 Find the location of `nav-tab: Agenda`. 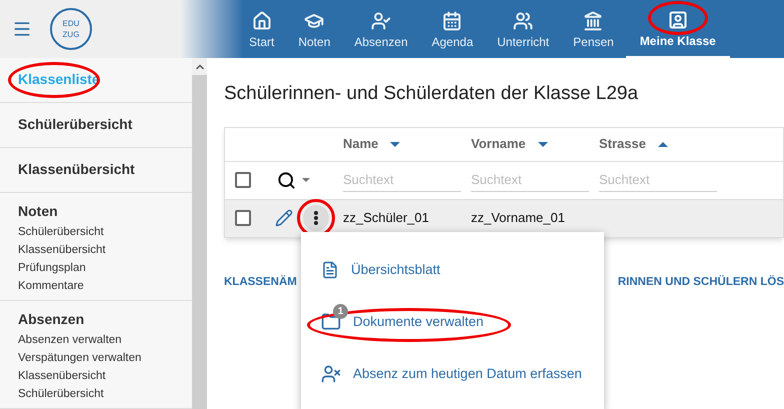

nav-tab: Agenda is located at coordinates (453, 29).